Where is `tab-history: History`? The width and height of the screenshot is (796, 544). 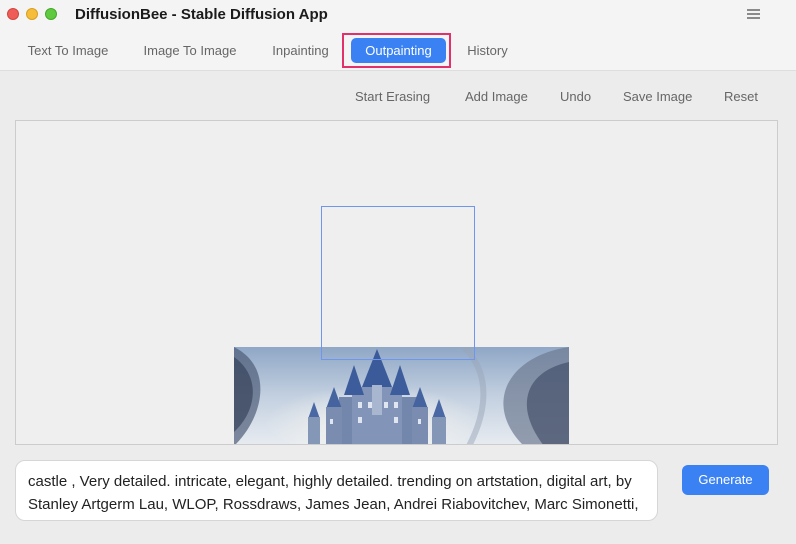 tab-history: History is located at coordinates (487, 50).